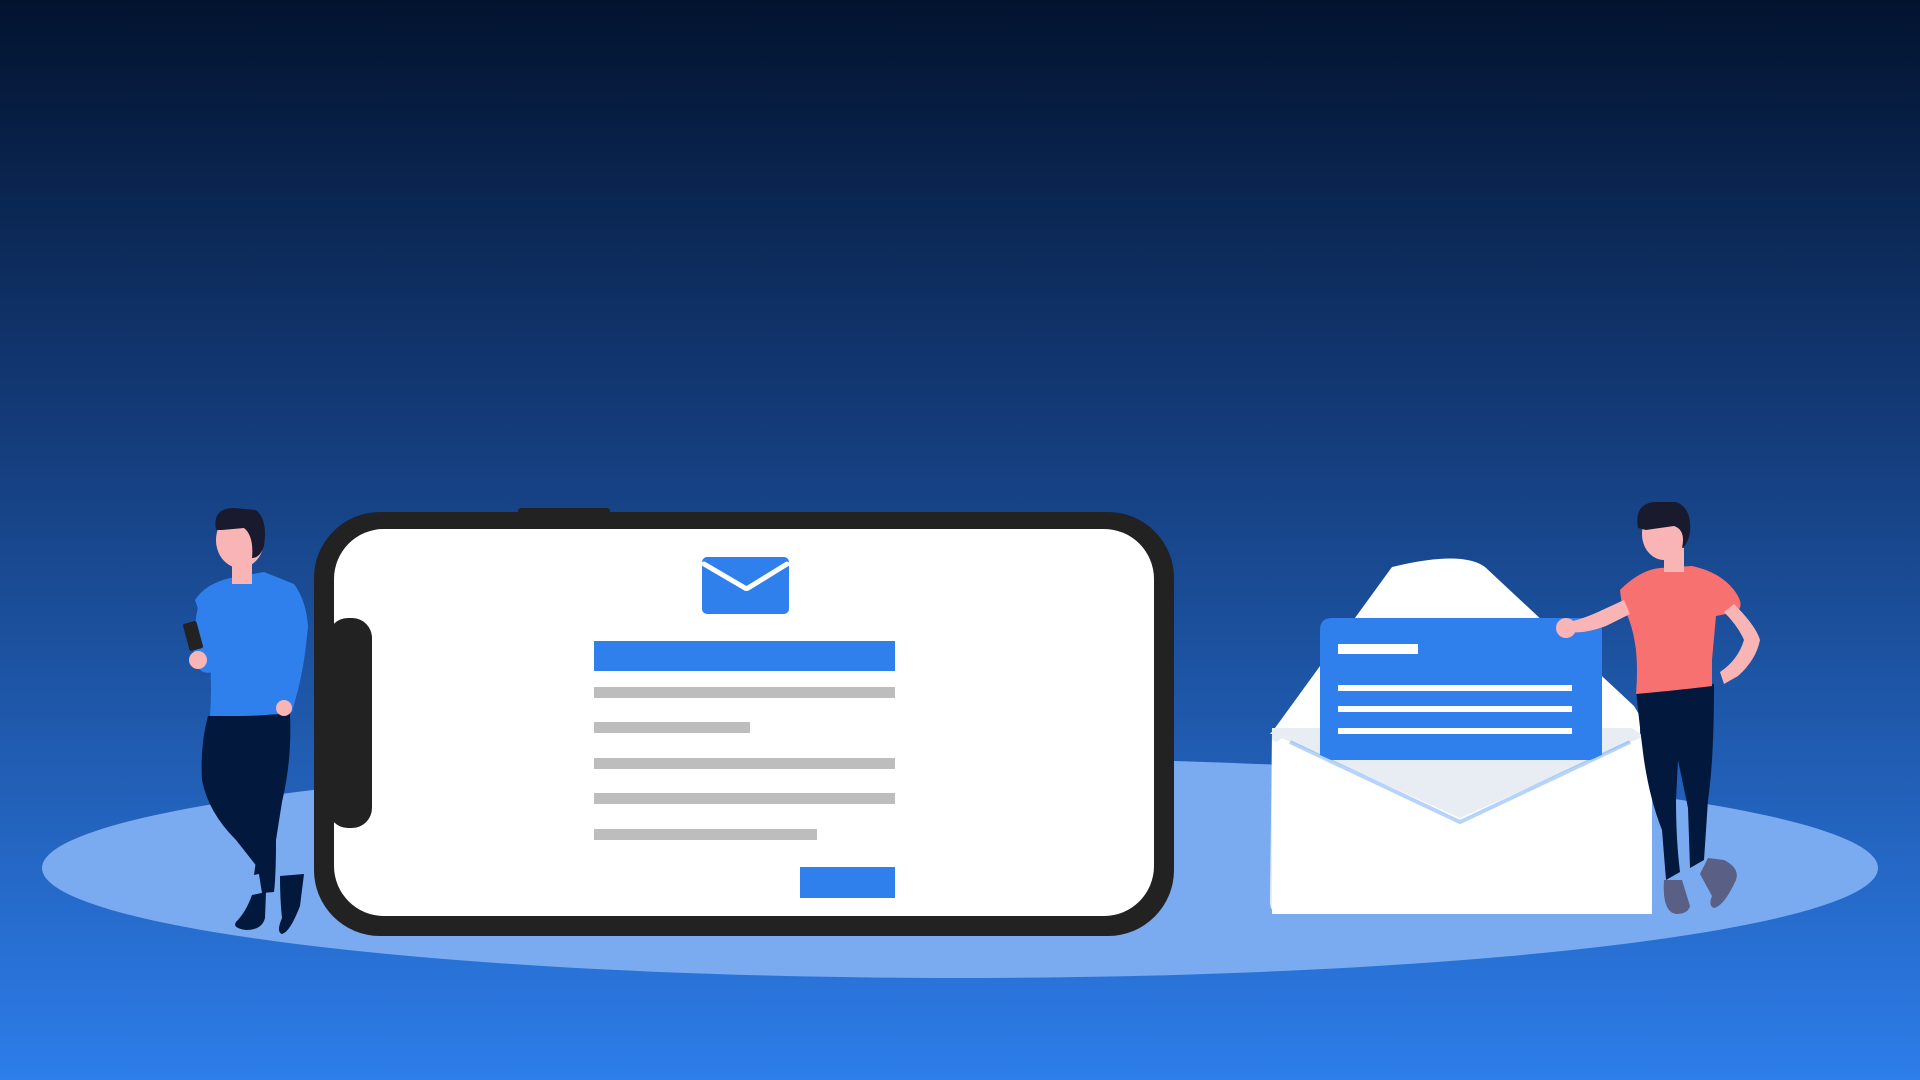 The width and height of the screenshot is (1920, 1080). Describe the element at coordinates (847, 882) in the screenshot. I see `email-action-button` at that location.